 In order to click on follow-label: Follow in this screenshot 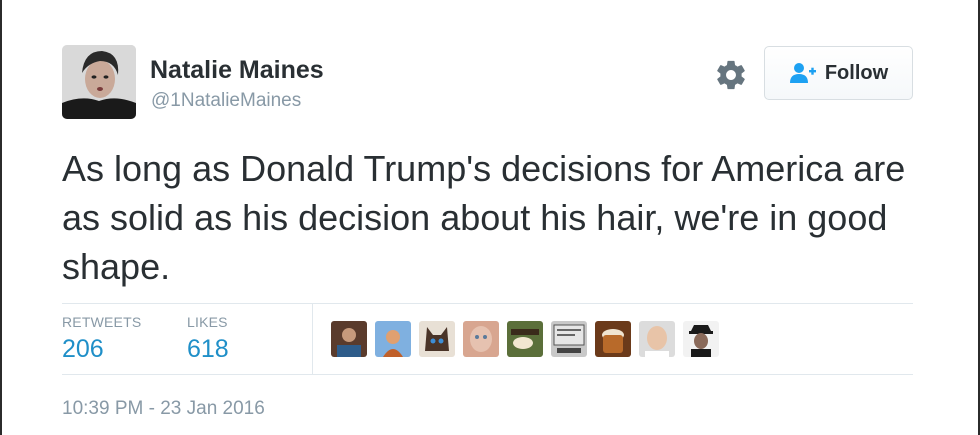, I will do `click(856, 72)`.